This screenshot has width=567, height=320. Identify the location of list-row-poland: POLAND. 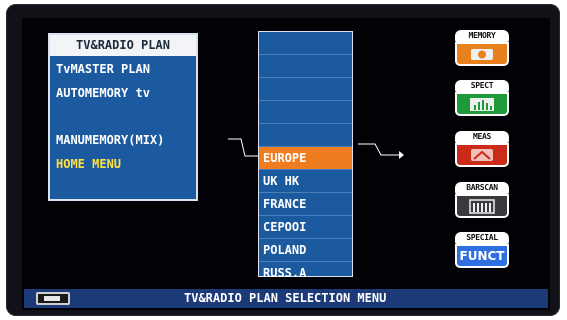
(305, 250).